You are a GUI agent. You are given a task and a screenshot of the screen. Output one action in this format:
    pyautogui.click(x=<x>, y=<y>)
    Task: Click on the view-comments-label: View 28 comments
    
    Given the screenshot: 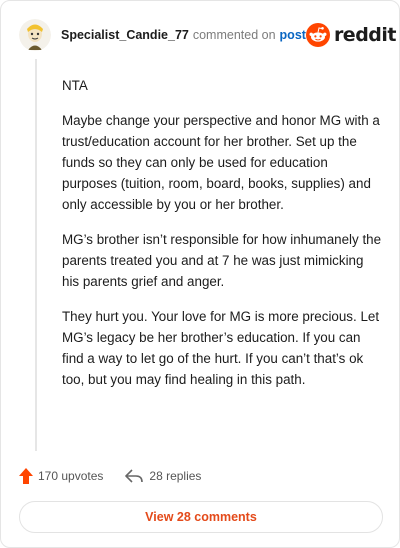 What is the action you would take?
    pyautogui.click(x=201, y=517)
    